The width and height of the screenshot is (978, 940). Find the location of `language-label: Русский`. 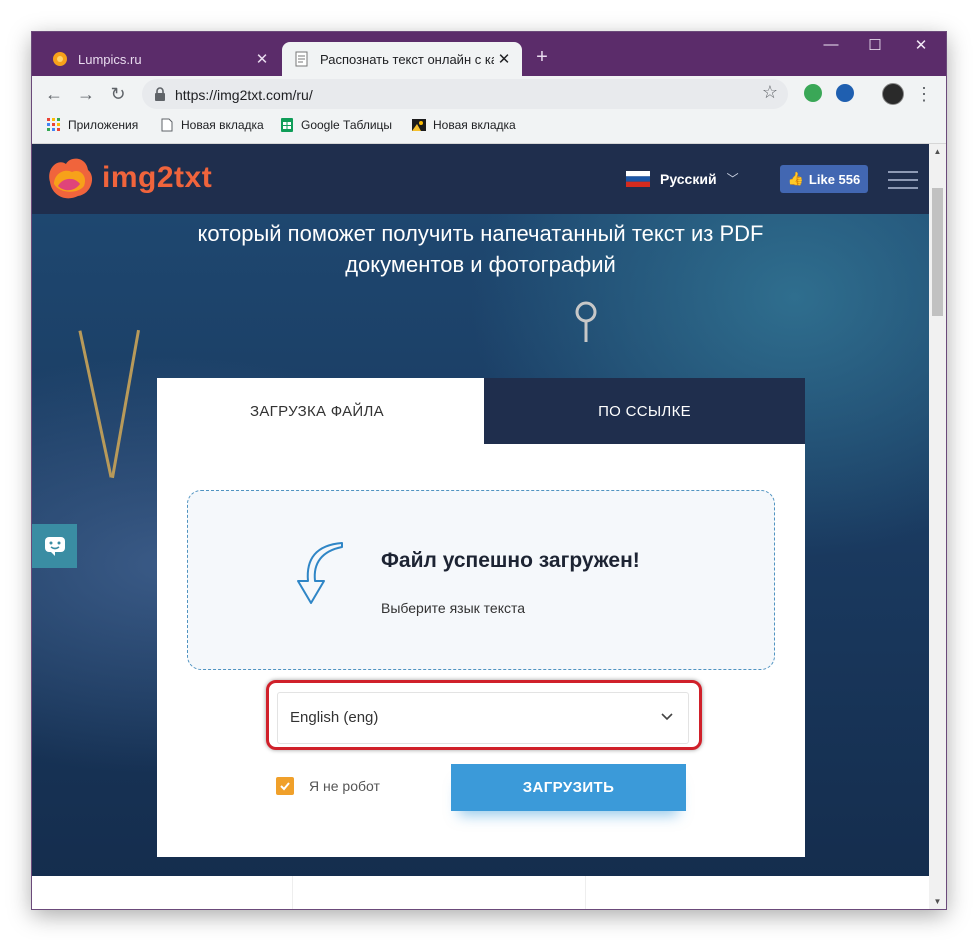

language-label: Русский is located at coordinates (688, 178).